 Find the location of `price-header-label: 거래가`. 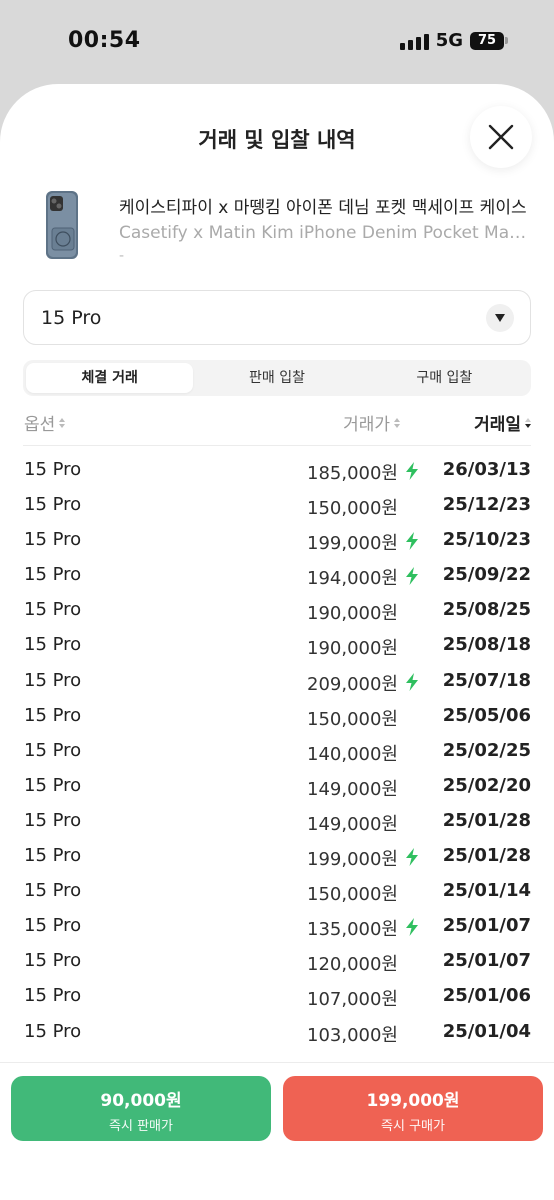

price-header-label: 거래가 is located at coordinates (366, 425).